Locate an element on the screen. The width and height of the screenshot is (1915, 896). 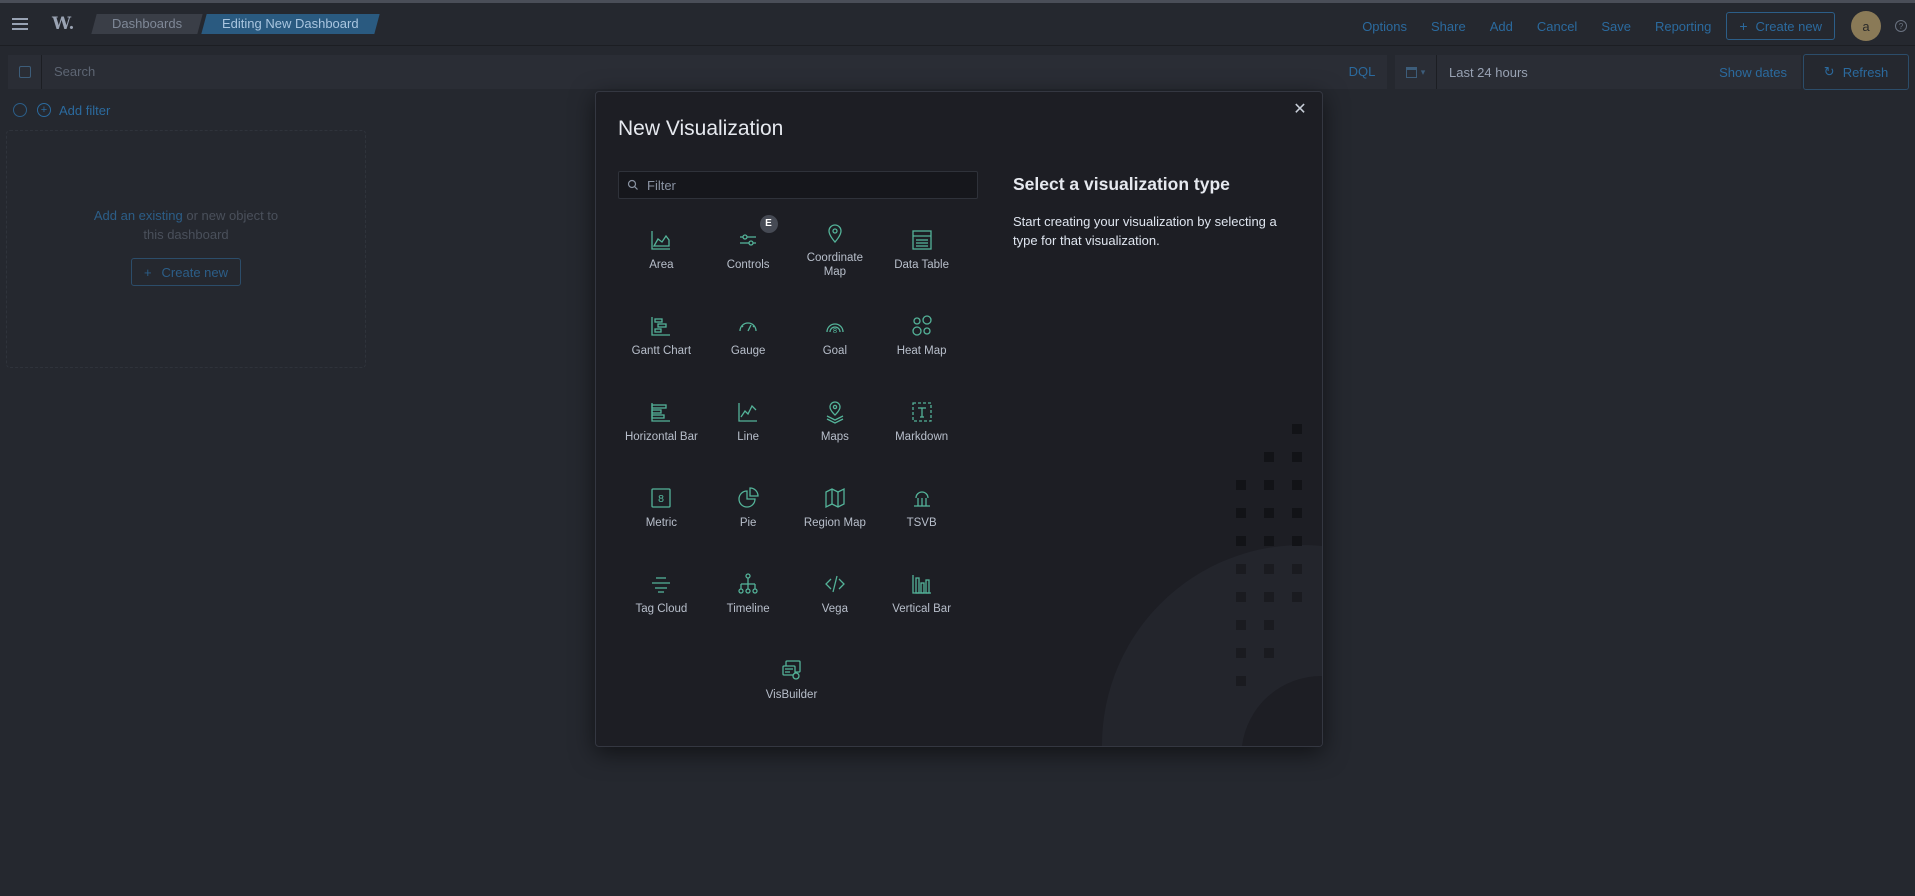
pie-chart-icon is located at coordinates (748, 497).